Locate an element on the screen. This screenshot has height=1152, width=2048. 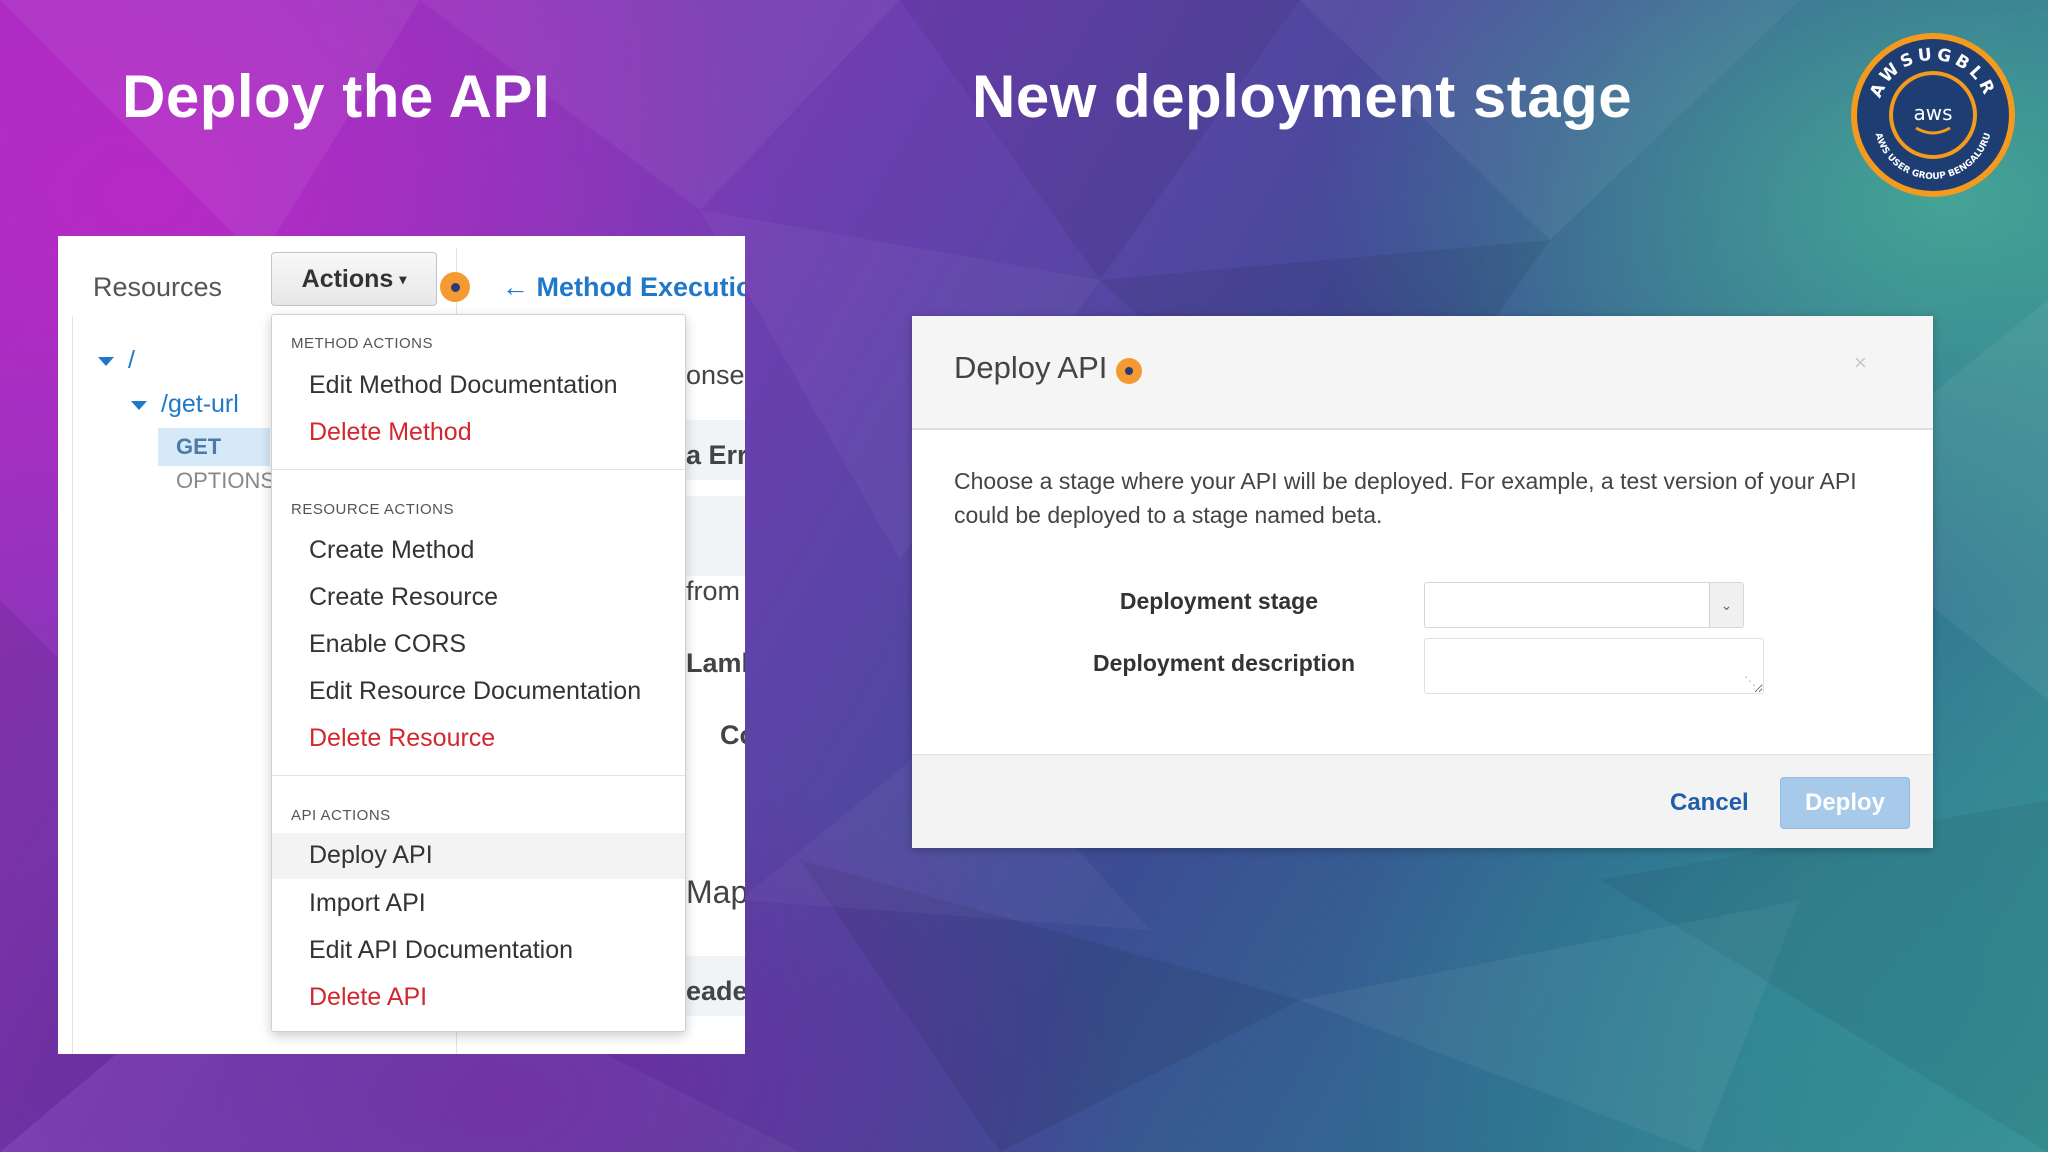
menu-item-edit-api-documentation: Edit API Documentation is located at coordinates (478, 951).